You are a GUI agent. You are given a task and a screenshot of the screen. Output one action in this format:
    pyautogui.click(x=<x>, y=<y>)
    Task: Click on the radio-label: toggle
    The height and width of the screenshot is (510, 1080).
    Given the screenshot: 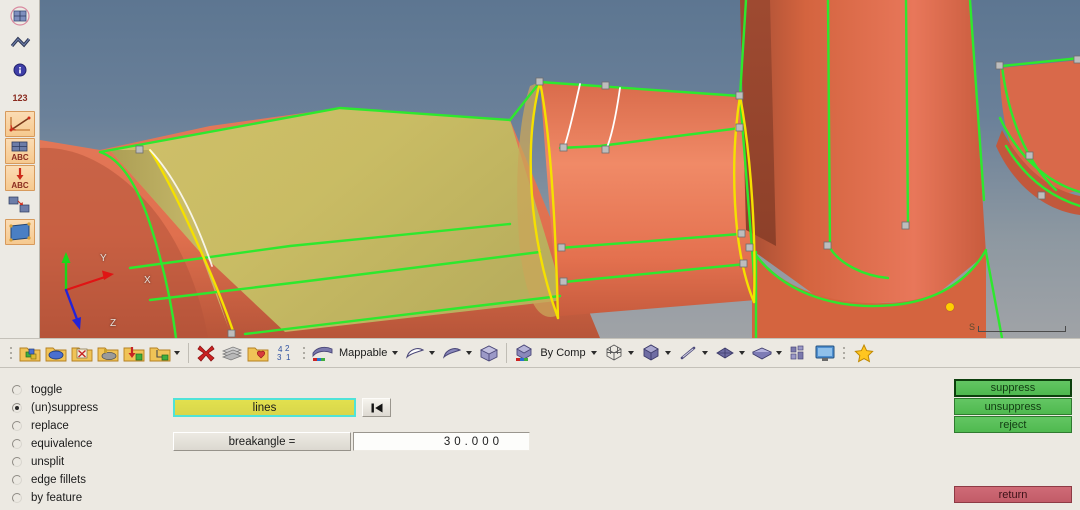 What is the action you would take?
    pyautogui.click(x=47, y=390)
    